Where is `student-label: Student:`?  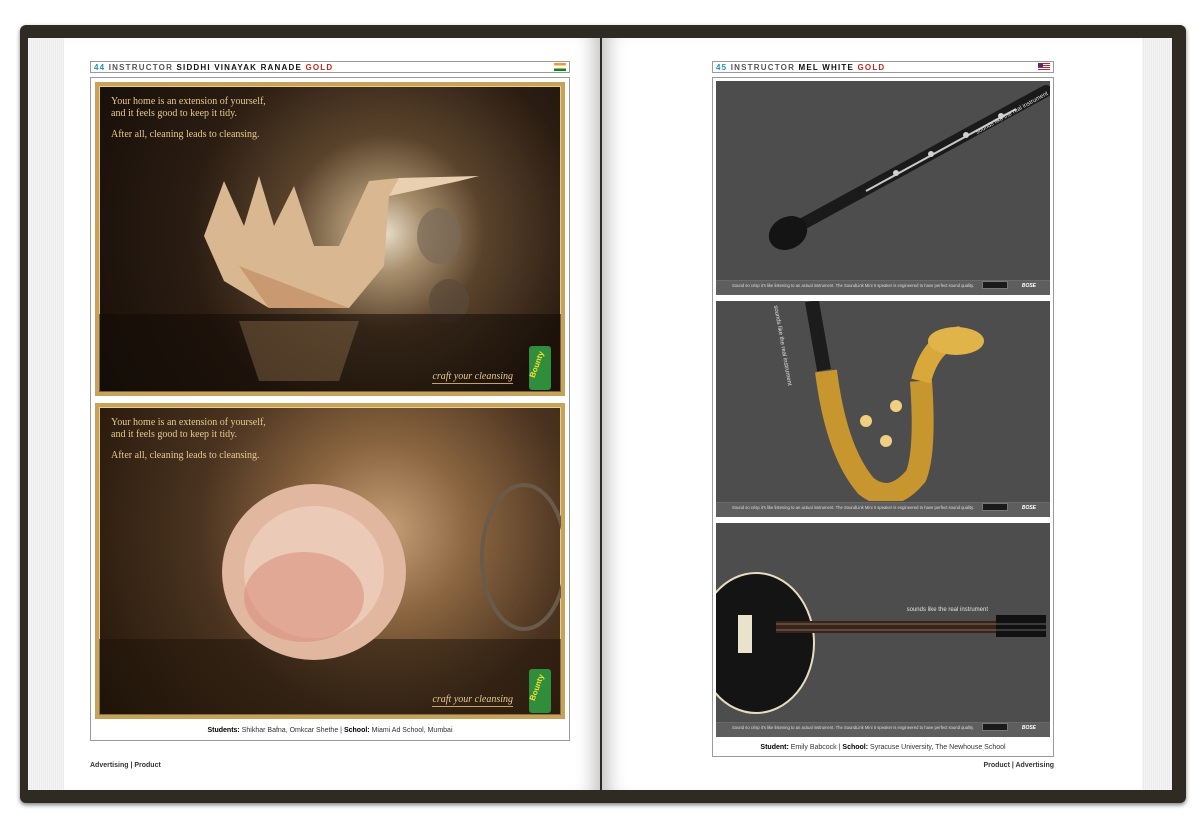 student-label: Student: is located at coordinates (774, 747).